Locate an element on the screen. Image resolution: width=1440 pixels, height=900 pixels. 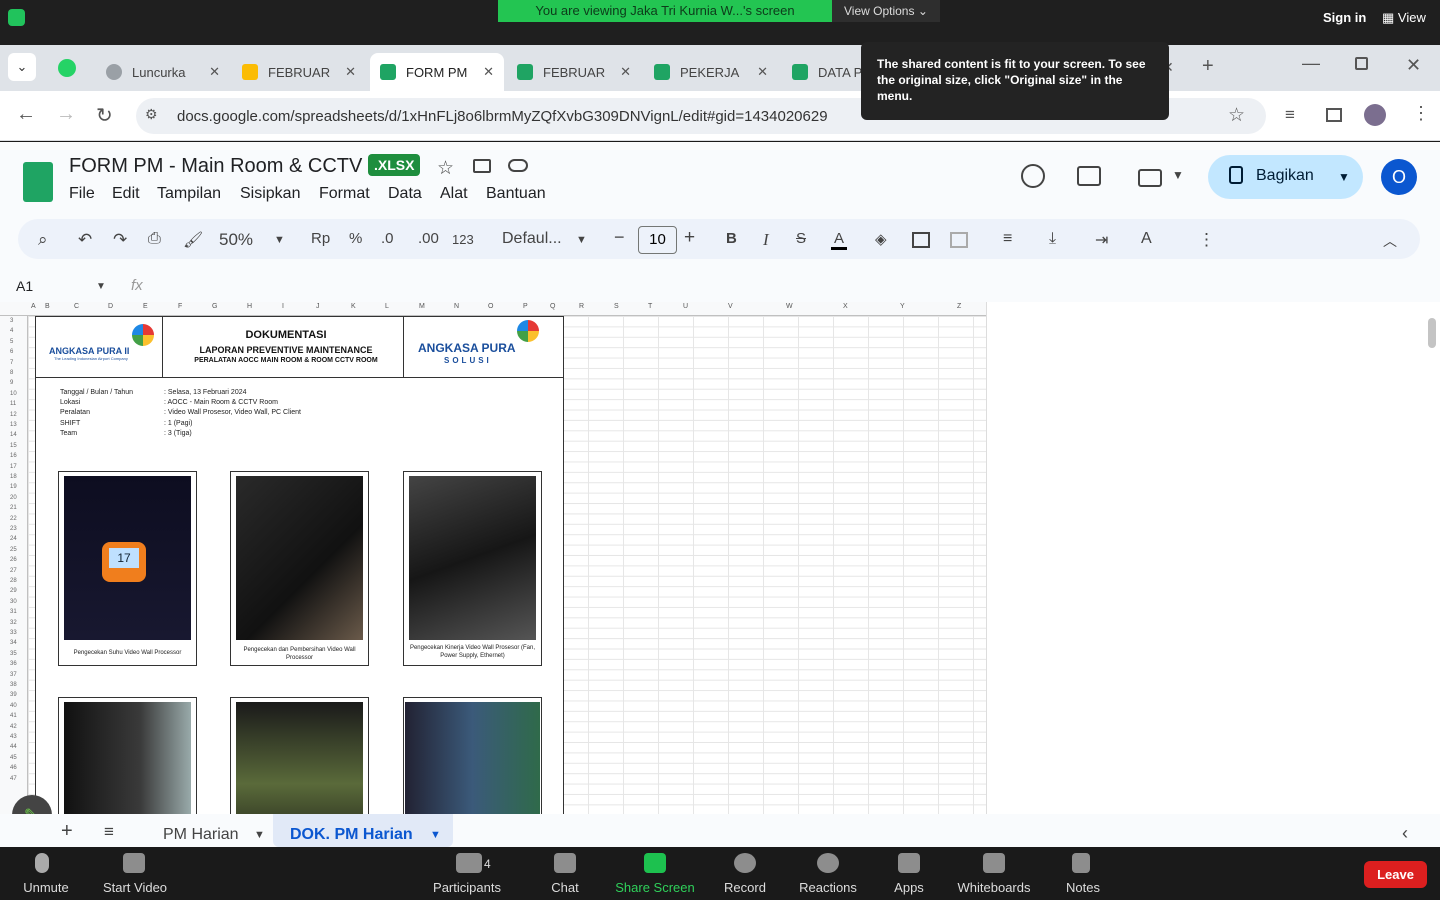
row-header: 35 is located at coordinates (13, 654).